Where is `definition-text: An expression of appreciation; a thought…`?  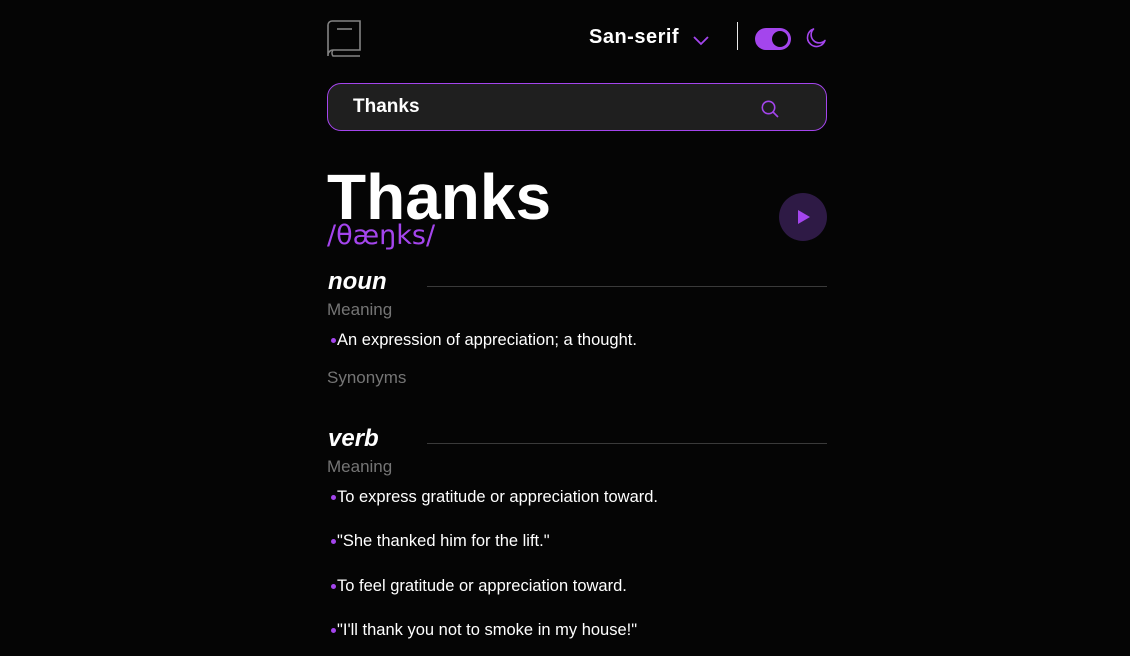 definition-text: An expression of appreciation; a thought… is located at coordinates (487, 340).